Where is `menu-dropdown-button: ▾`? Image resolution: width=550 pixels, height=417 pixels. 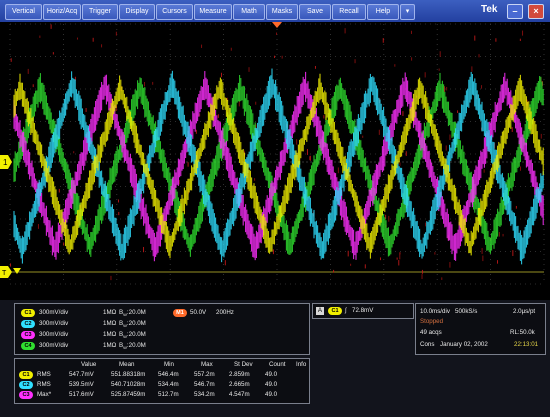
menu-dropdown-button: ▾ is located at coordinates (407, 12).